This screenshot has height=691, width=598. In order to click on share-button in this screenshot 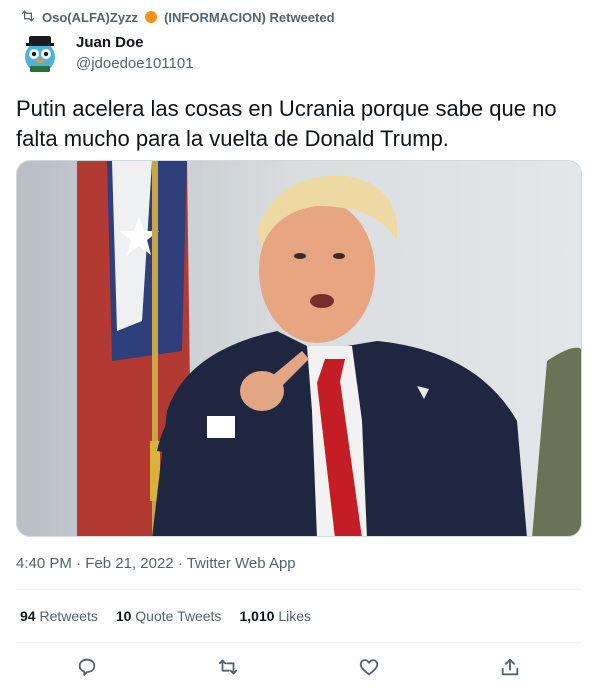, I will do `click(510, 667)`.